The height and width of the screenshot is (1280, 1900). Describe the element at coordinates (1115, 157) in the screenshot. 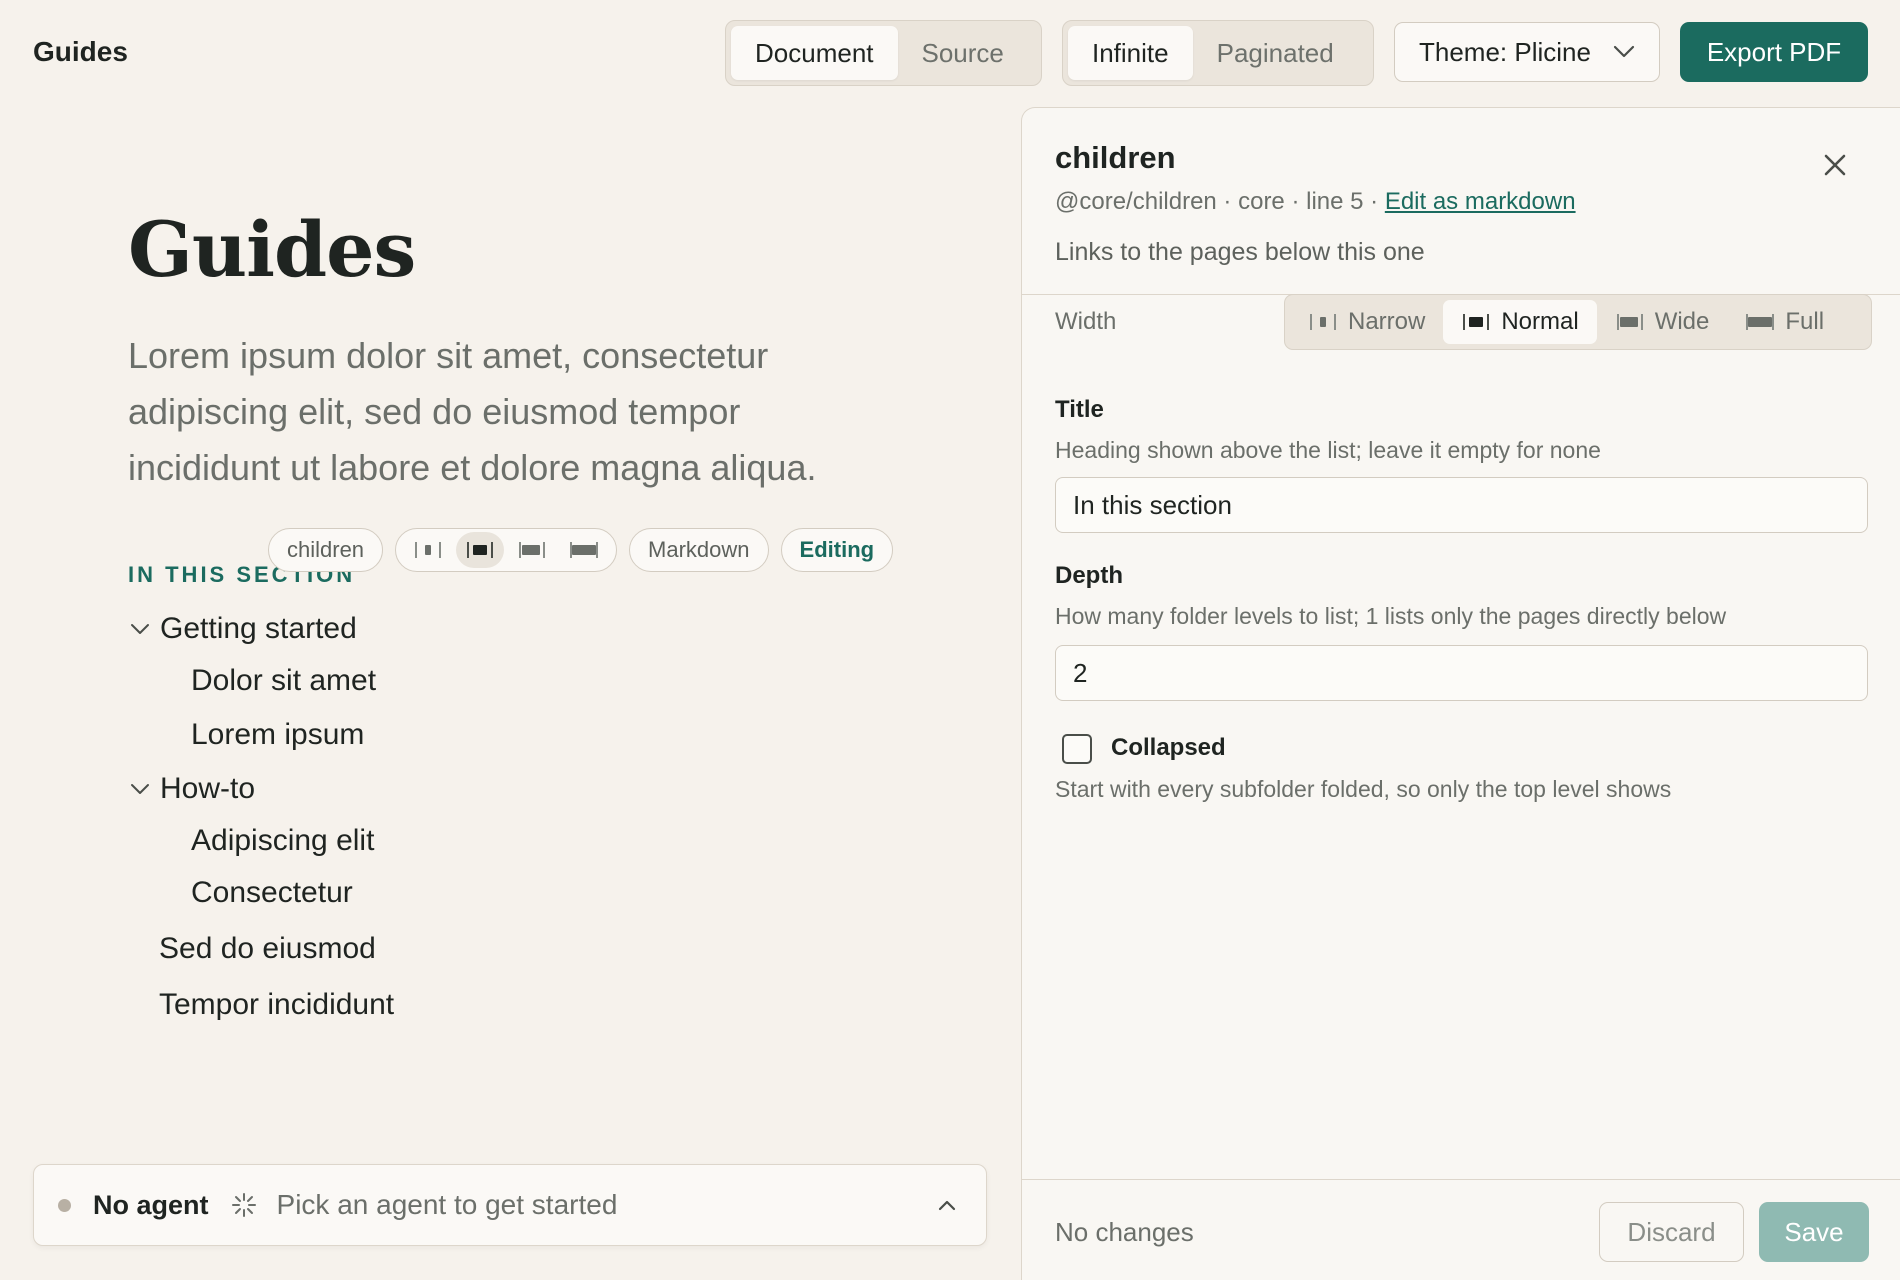

I see `inspector-title: children` at that location.